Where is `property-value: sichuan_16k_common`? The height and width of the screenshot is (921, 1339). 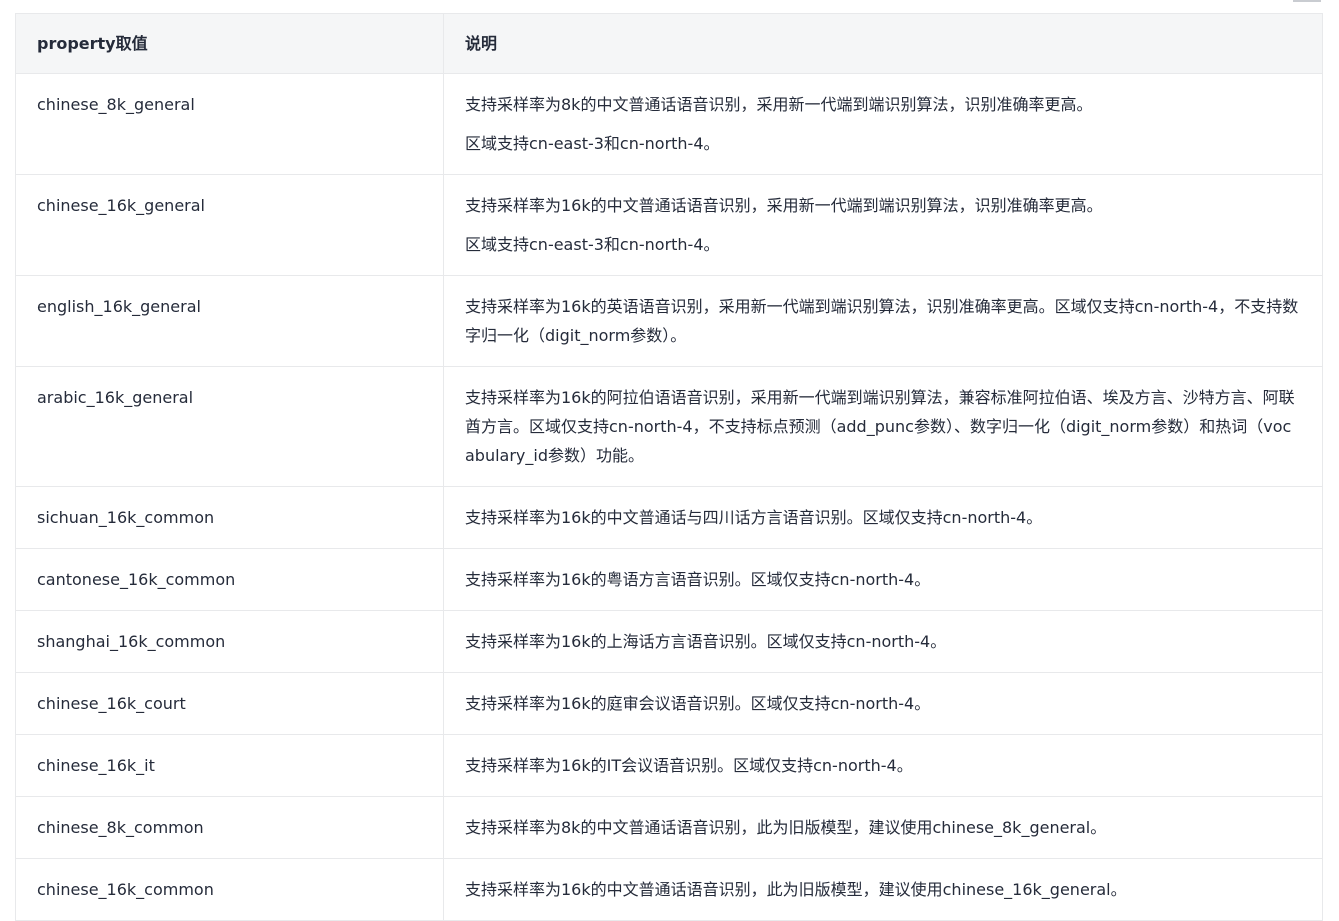 property-value: sichuan_16k_common is located at coordinates (229, 517).